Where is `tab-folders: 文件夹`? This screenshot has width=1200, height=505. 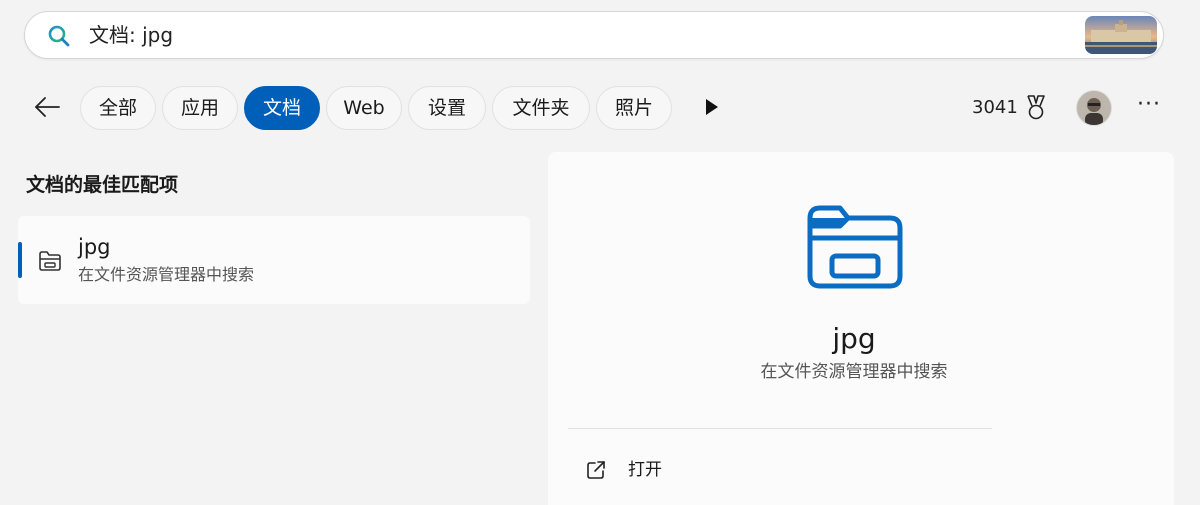
tab-folders: 文件夹 is located at coordinates (541, 108).